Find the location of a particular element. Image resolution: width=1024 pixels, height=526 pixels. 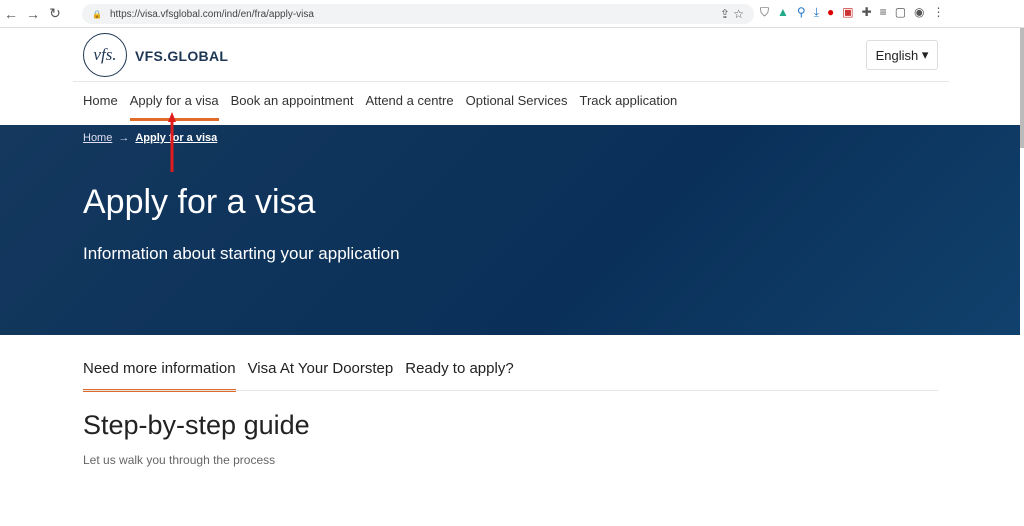

breadcrumb-home: Home is located at coordinates (97, 138).